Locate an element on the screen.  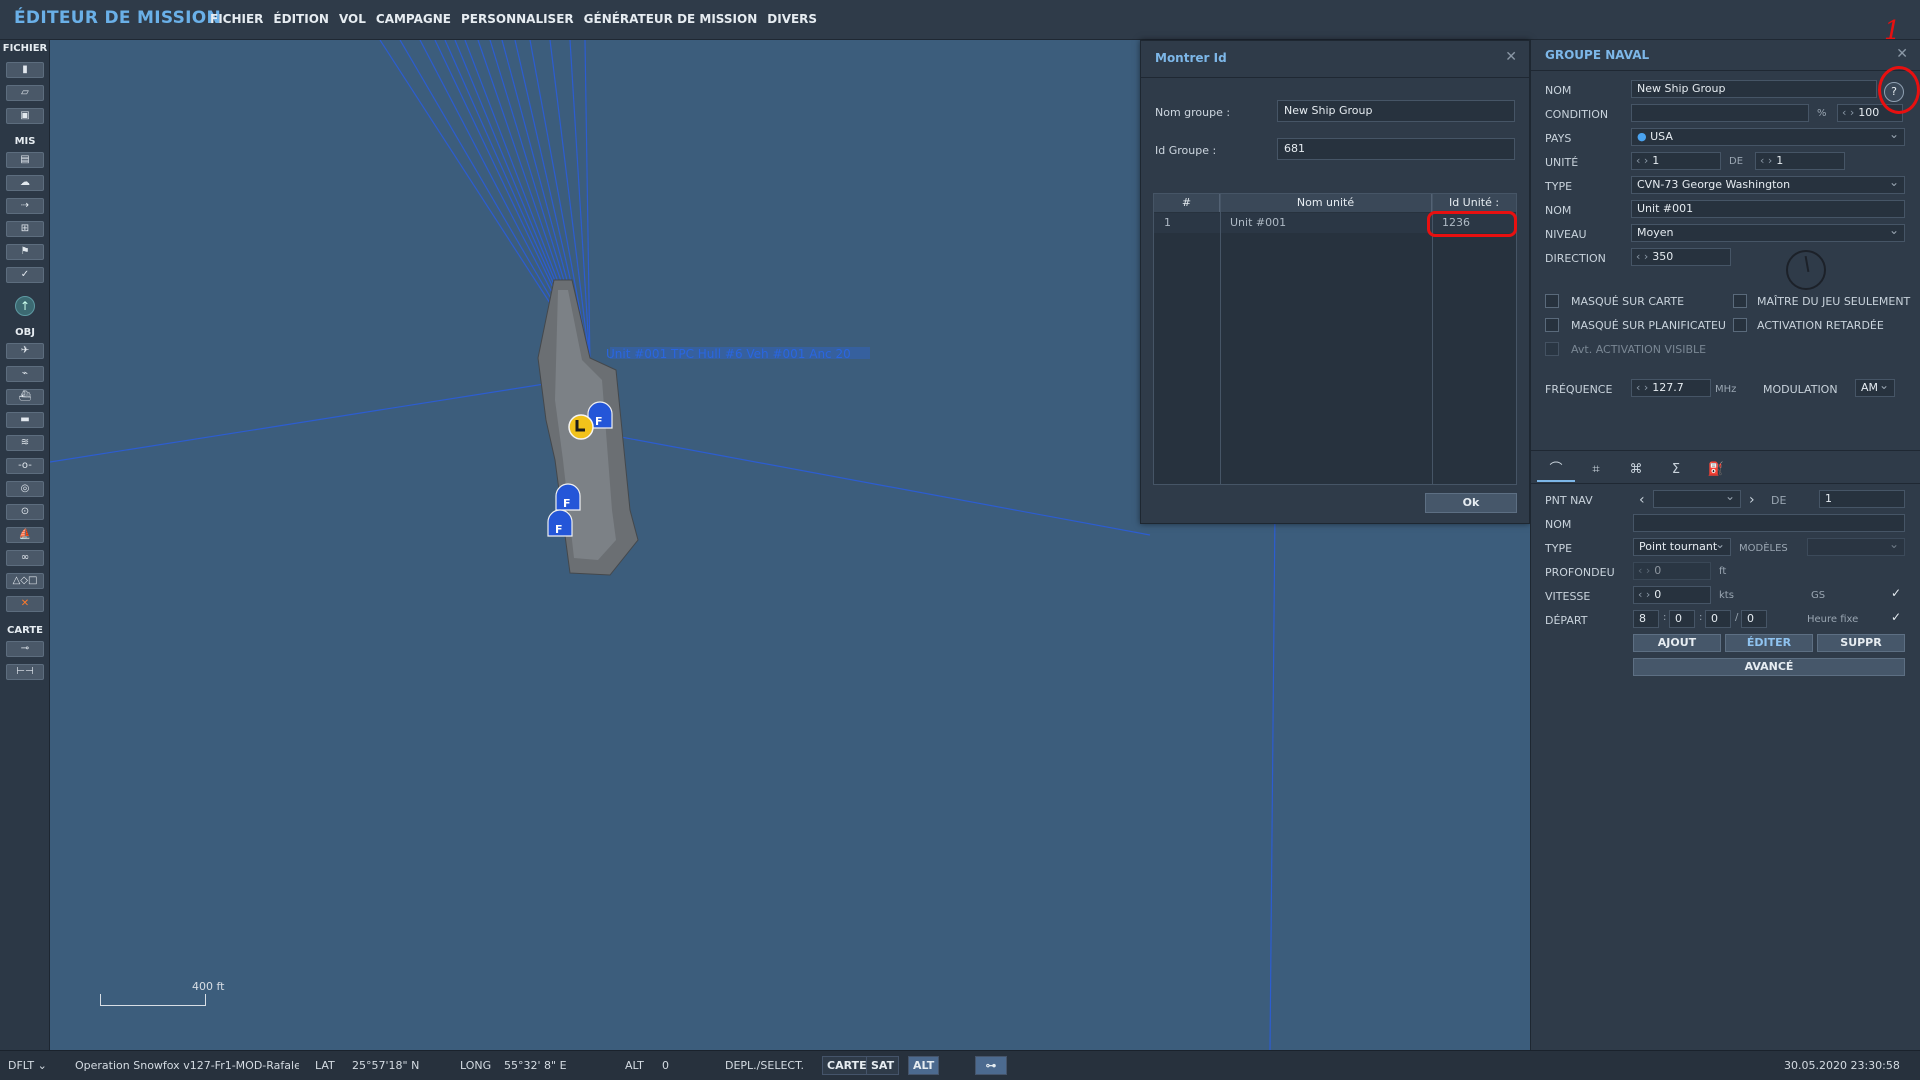
unit-type-select: CVN-73 George Washington is located at coordinates (1768, 185).